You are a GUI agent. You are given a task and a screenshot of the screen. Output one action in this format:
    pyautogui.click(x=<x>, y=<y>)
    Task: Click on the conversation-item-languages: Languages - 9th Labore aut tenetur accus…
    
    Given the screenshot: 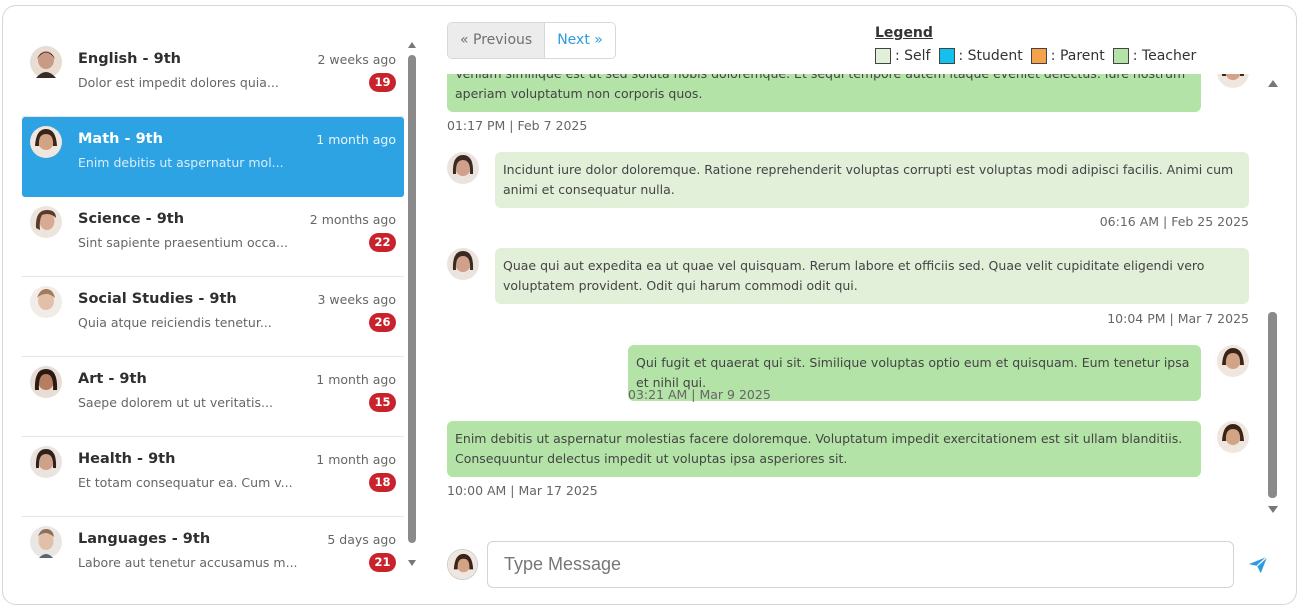 What is the action you would take?
    pyautogui.click(x=213, y=549)
    